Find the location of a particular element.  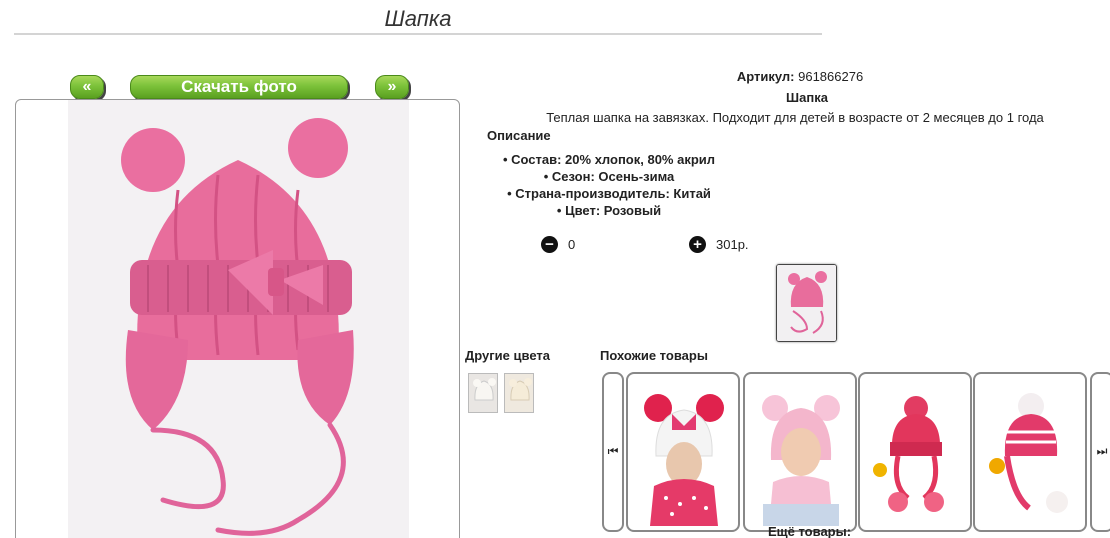

next-photo-button: » is located at coordinates (392, 87).